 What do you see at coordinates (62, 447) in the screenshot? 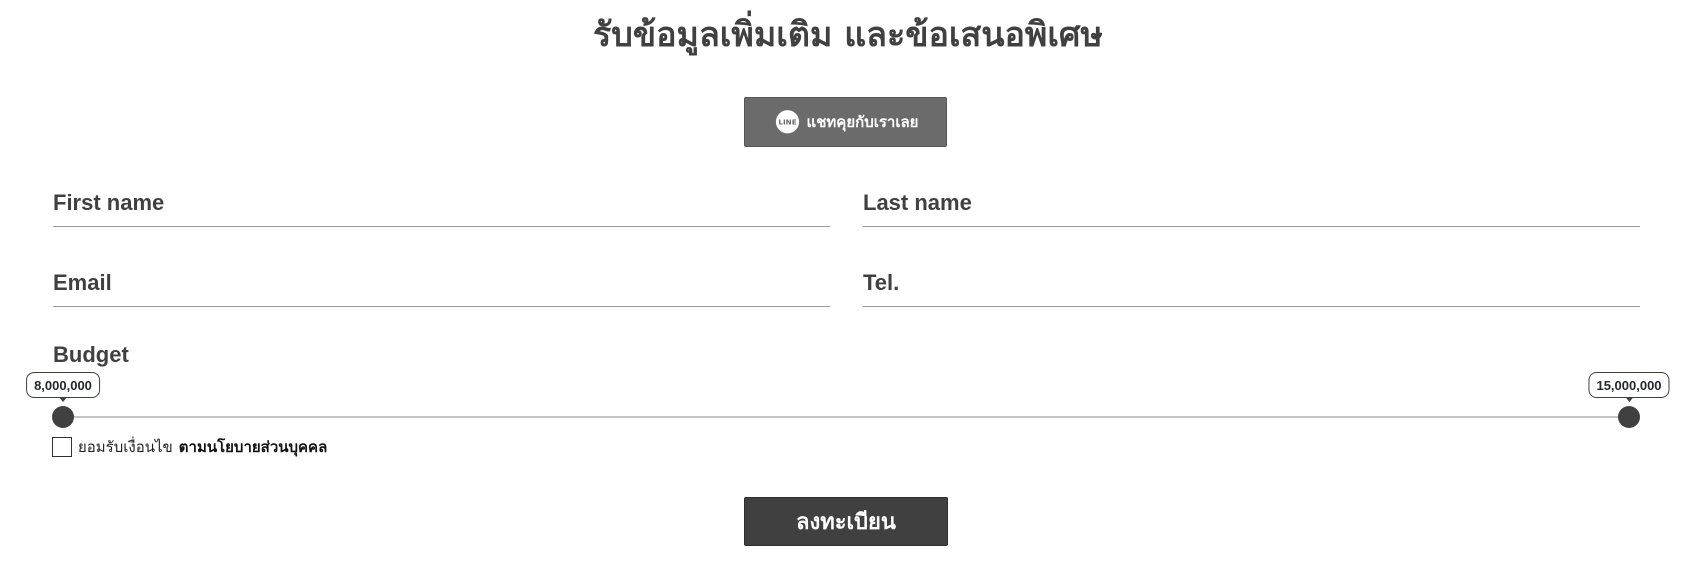
I see `consent-checkbox` at bounding box center [62, 447].